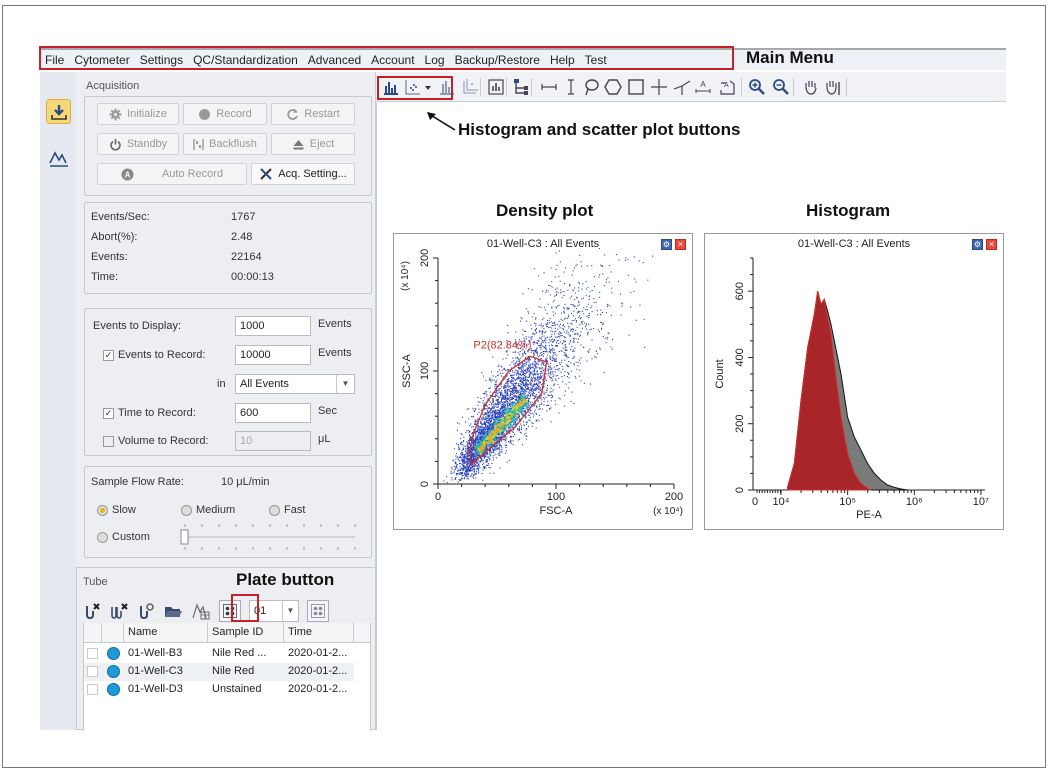 The width and height of the screenshot is (1050, 771). I want to click on fast-radio, so click(274, 510).